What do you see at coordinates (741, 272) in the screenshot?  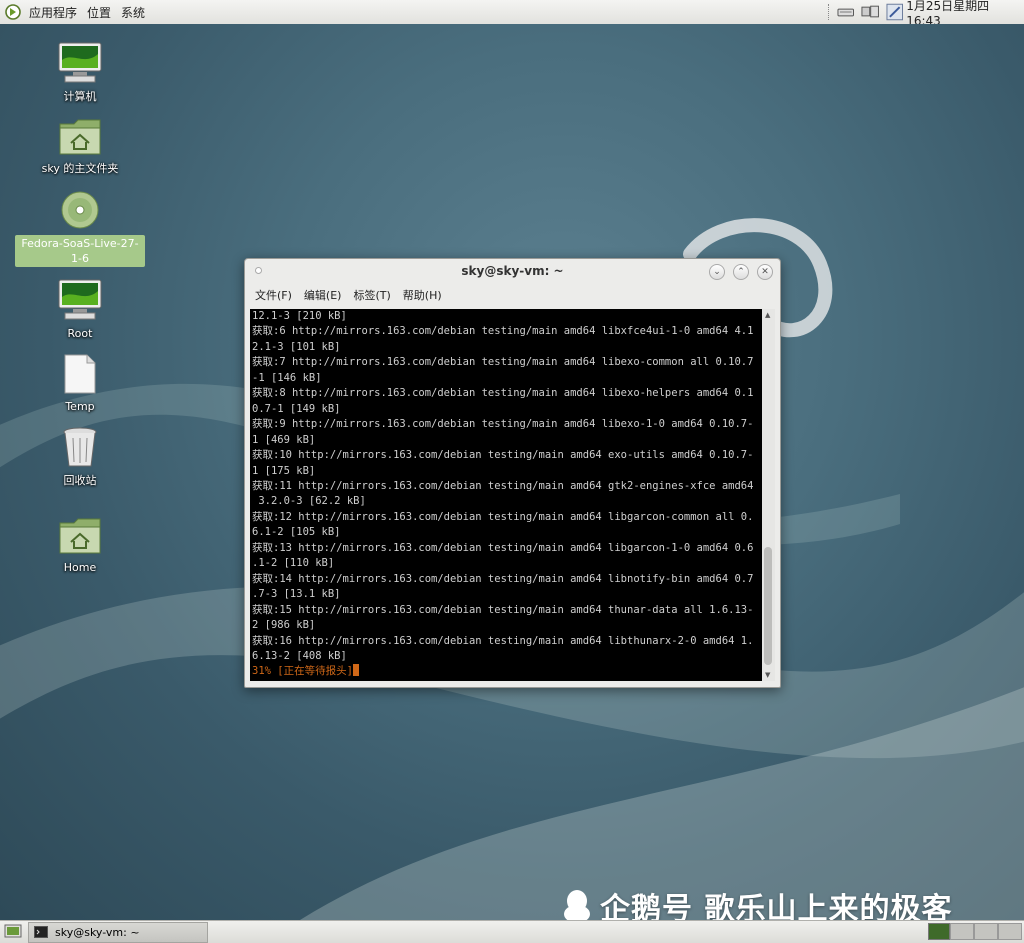 I see `maximize-button: ⌃` at bounding box center [741, 272].